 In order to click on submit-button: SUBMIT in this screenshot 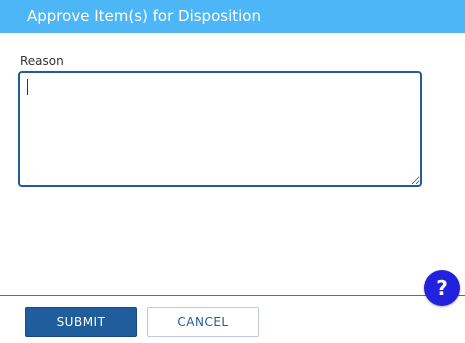, I will do `click(81, 322)`.